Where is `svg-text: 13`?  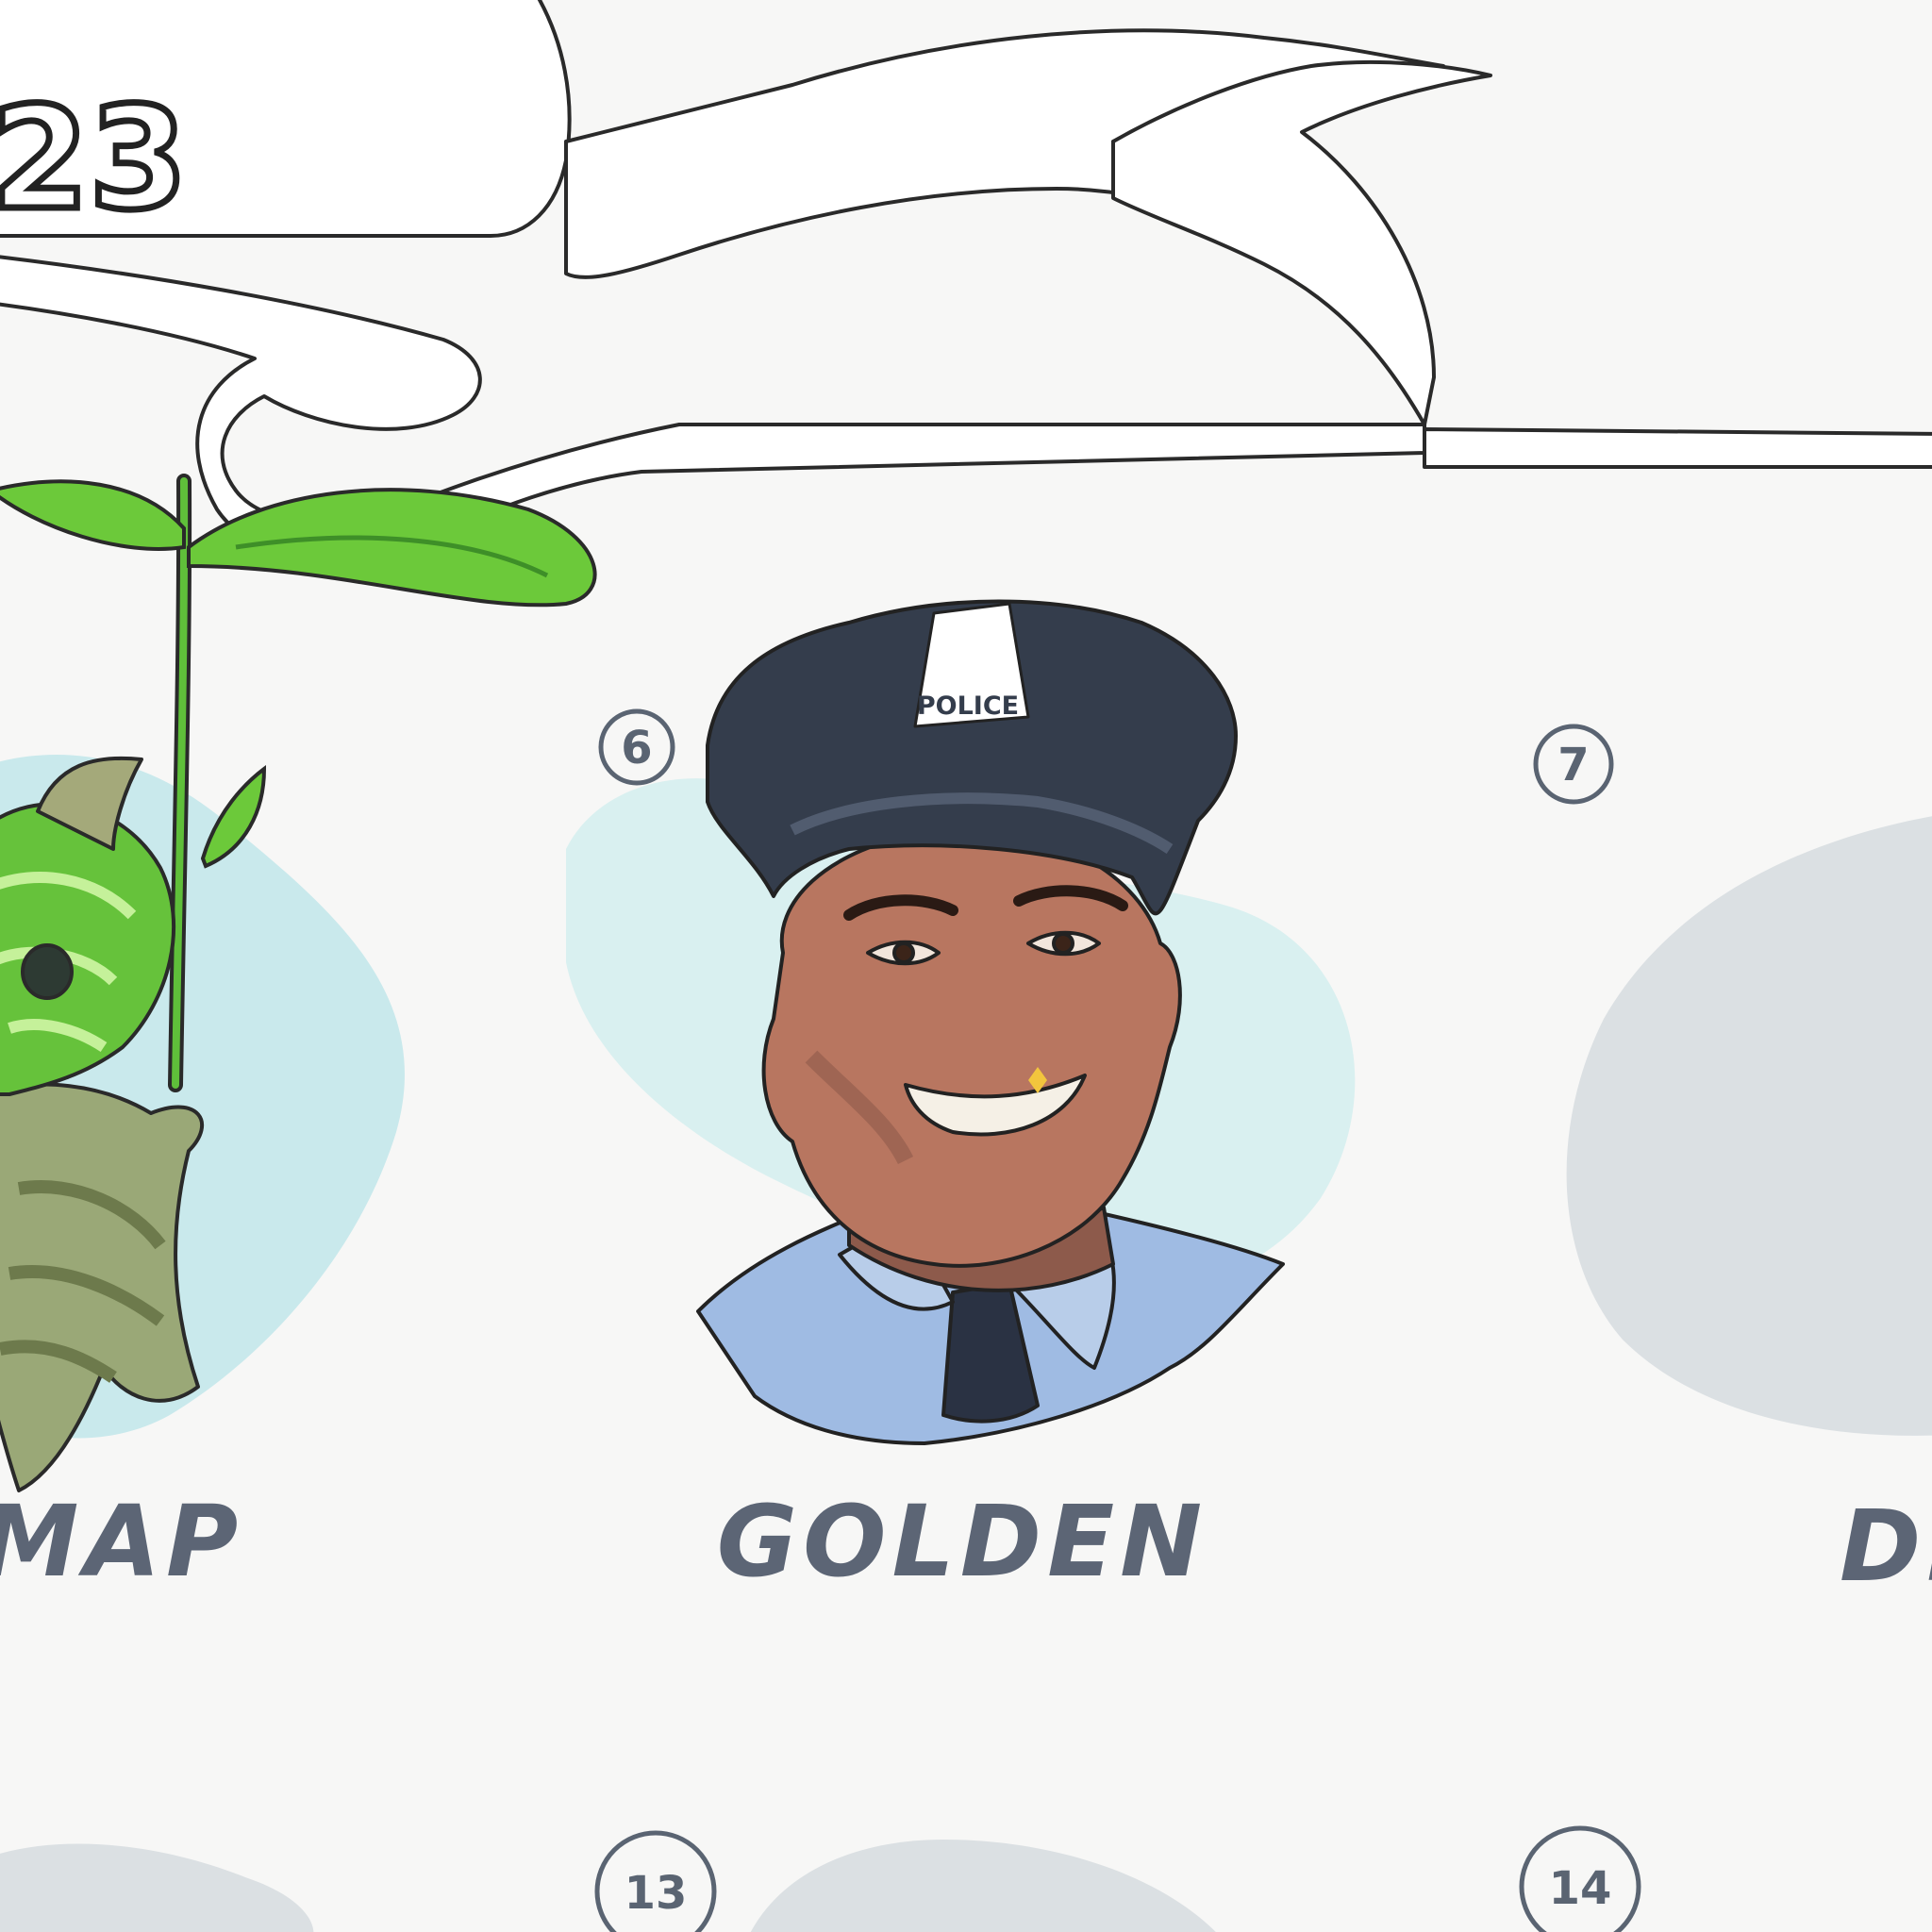 svg-text: 13 is located at coordinates (656, 1893).